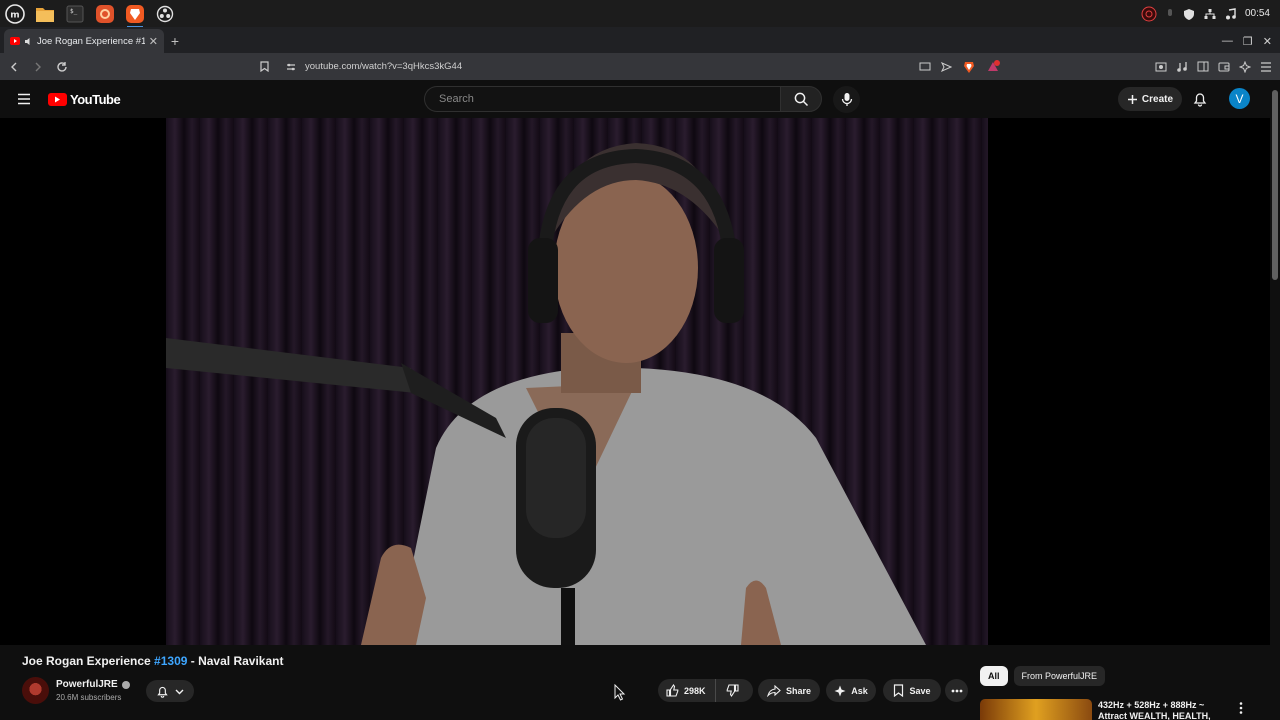  I want to click on mic-tray-icon, so click(1170, 14).